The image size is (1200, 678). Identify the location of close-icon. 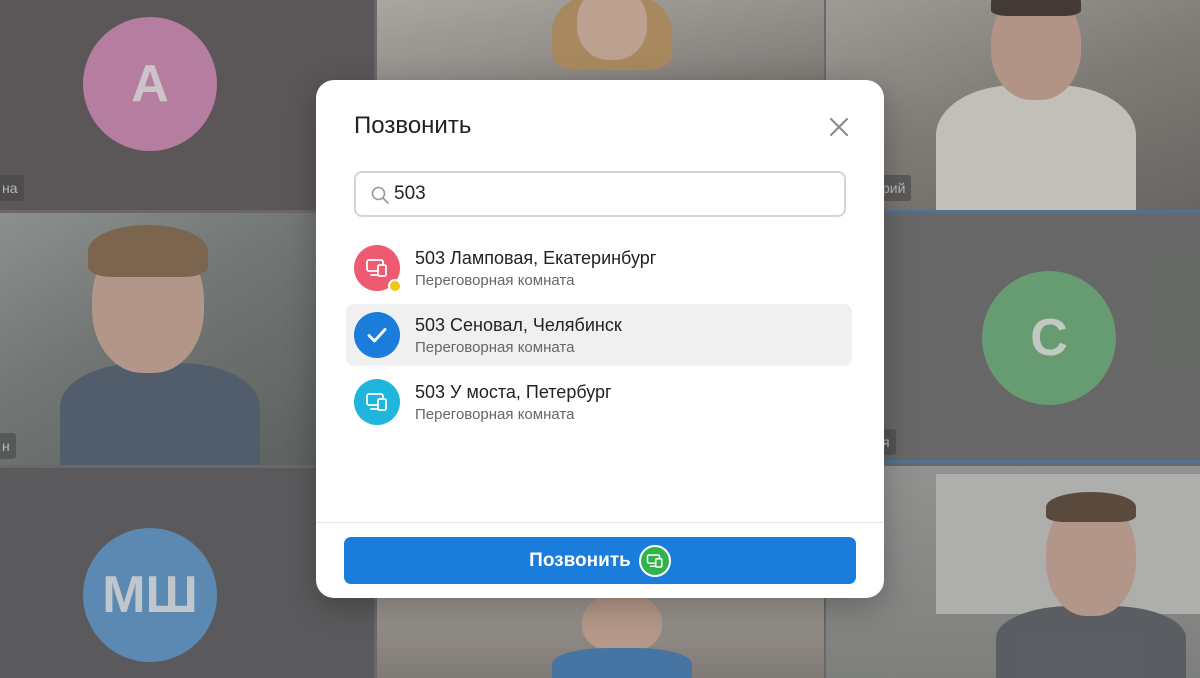
(839, 127).